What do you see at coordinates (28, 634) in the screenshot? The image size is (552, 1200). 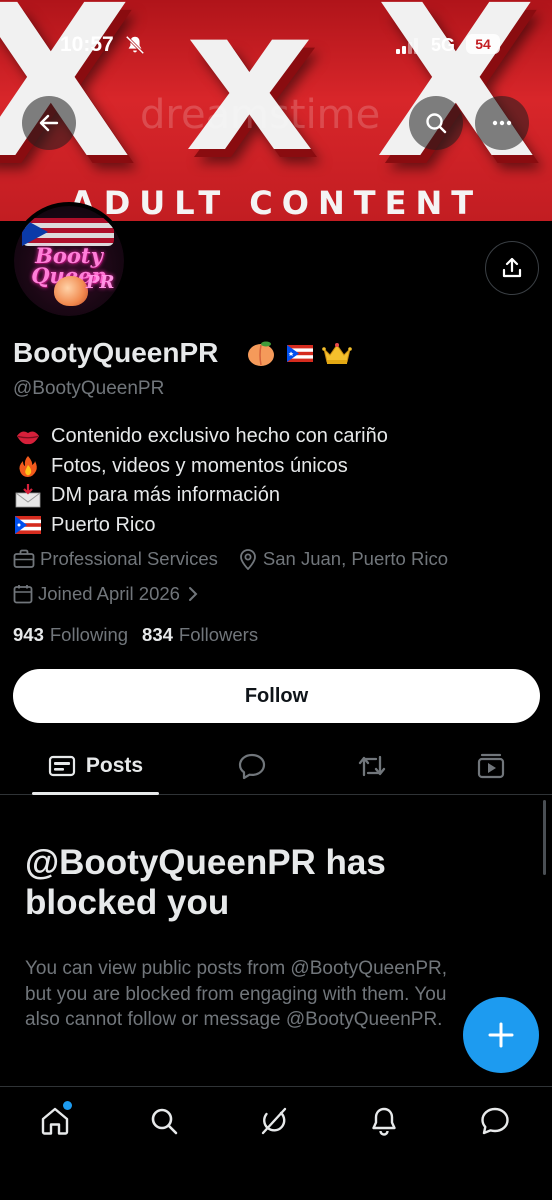 I see `following-count: 943` at bounding box center [28, 634].